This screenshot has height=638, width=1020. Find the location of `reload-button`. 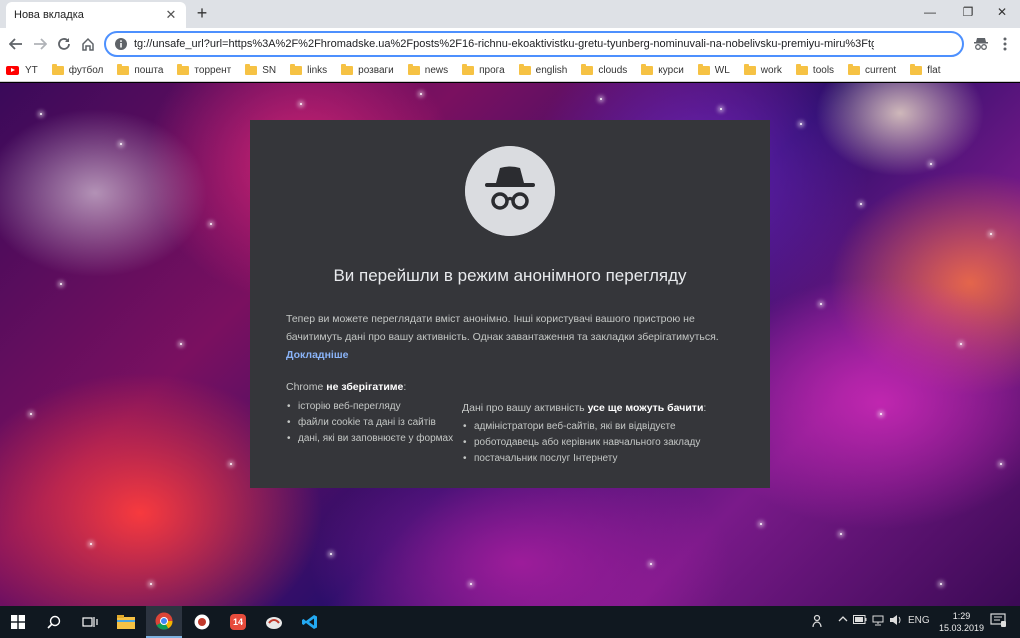

reload-button is located at coordinates (64, 44).